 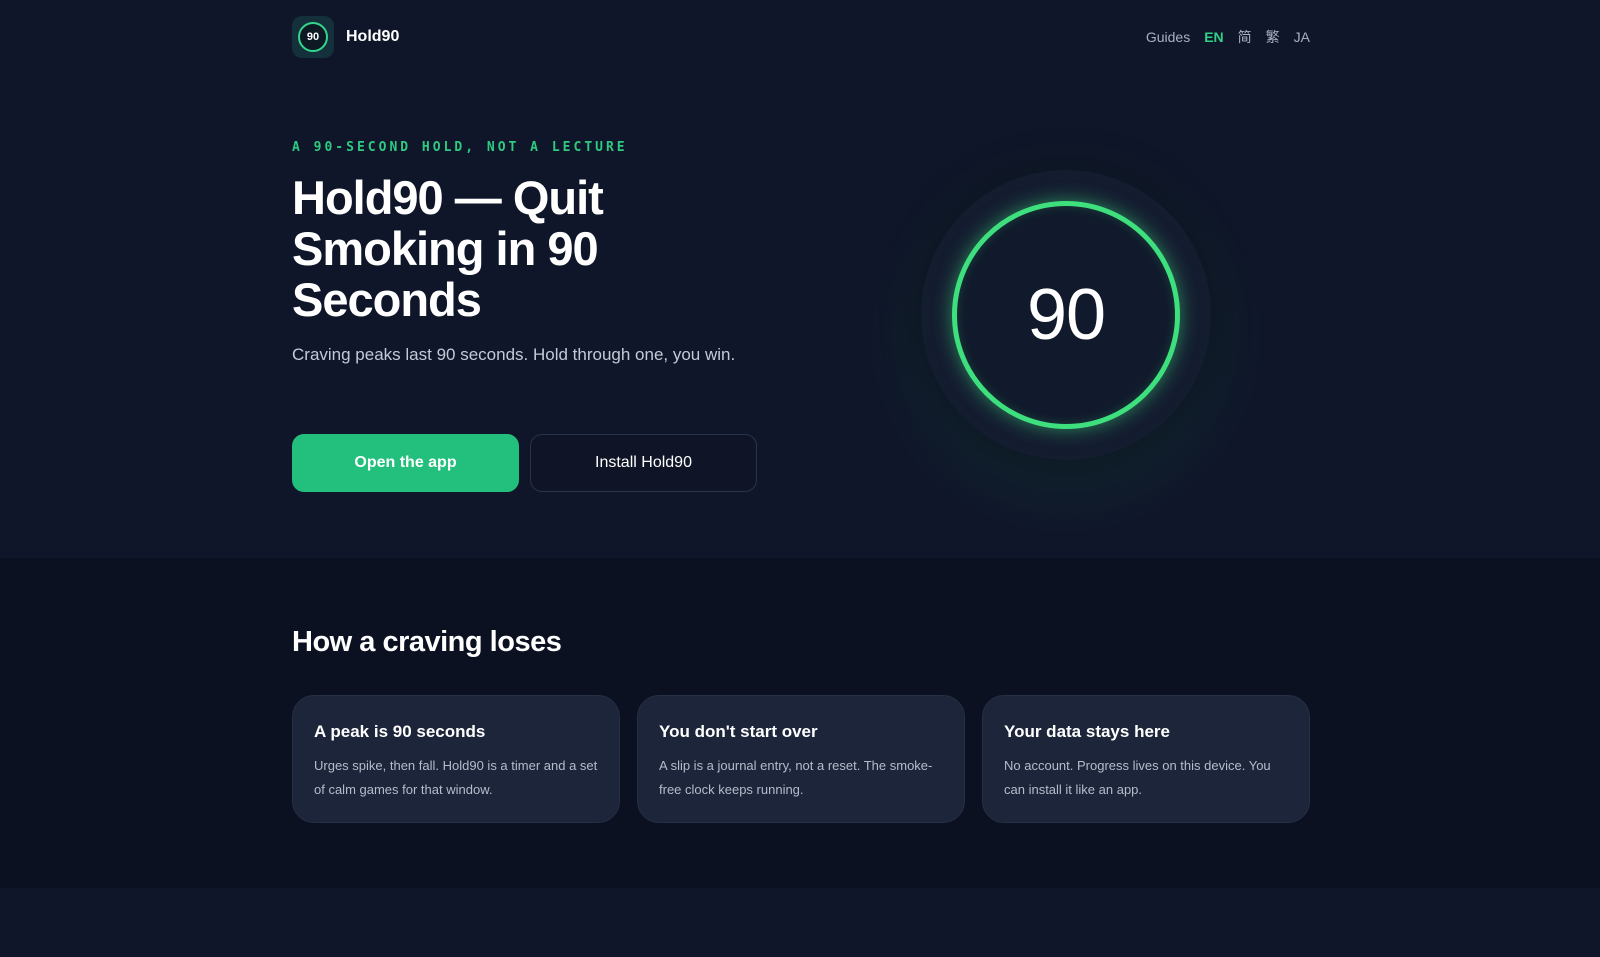 What do you see at coordinates (1302, 37) in the screenshot?
I see `lang-ja: JA` at bounding box center [1302, 37].